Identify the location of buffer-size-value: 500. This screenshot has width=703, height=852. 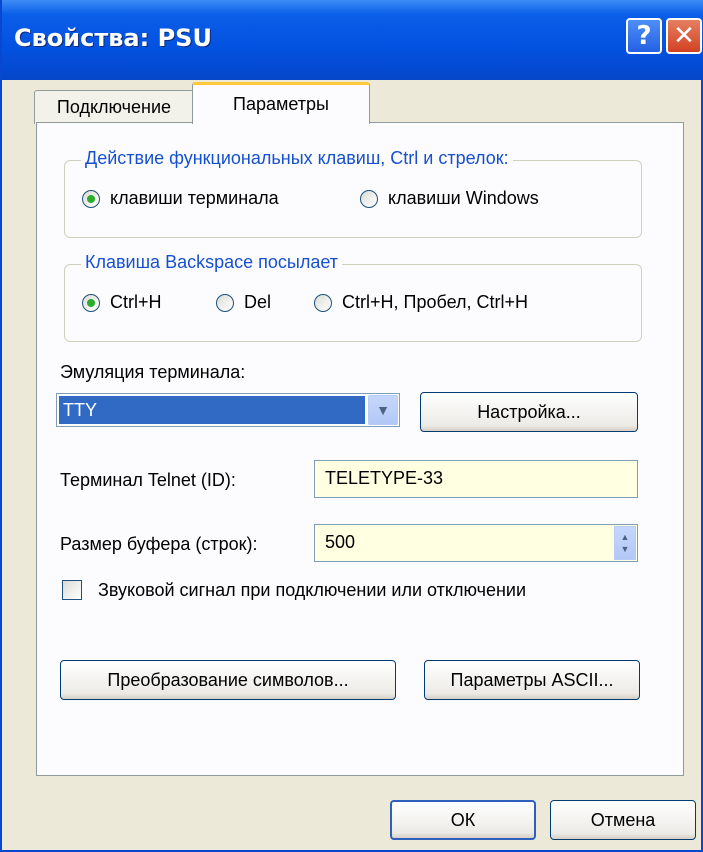
(340, 542).